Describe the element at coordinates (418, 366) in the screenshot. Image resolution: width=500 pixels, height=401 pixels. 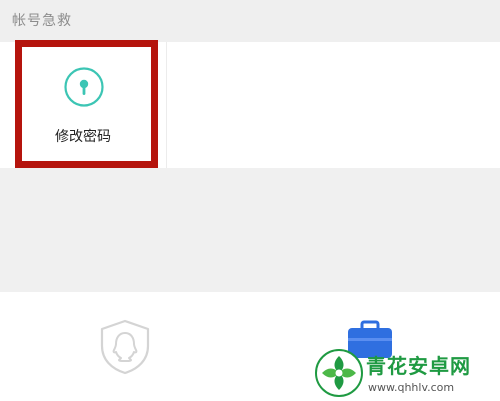
I see `watermark-text: 青花安卓网` at that location.